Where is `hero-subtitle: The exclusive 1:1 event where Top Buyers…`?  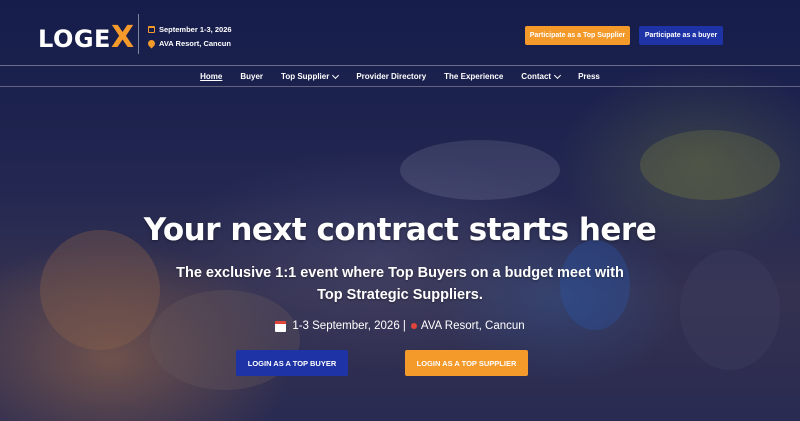 hero-subtitle: The exclusive 1:1 event where Top Buyers… is located at coordinates (400, 284).